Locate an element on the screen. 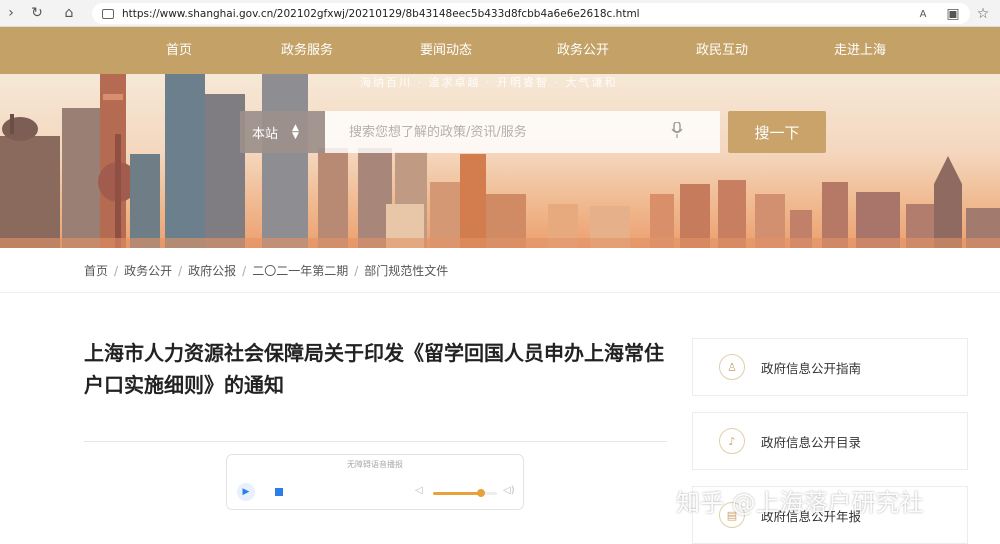 Image resolution: width=1000 pixels, height=544 pixels. side-link-label: 政府信息公开目录 is located at coordinates (811, 442).